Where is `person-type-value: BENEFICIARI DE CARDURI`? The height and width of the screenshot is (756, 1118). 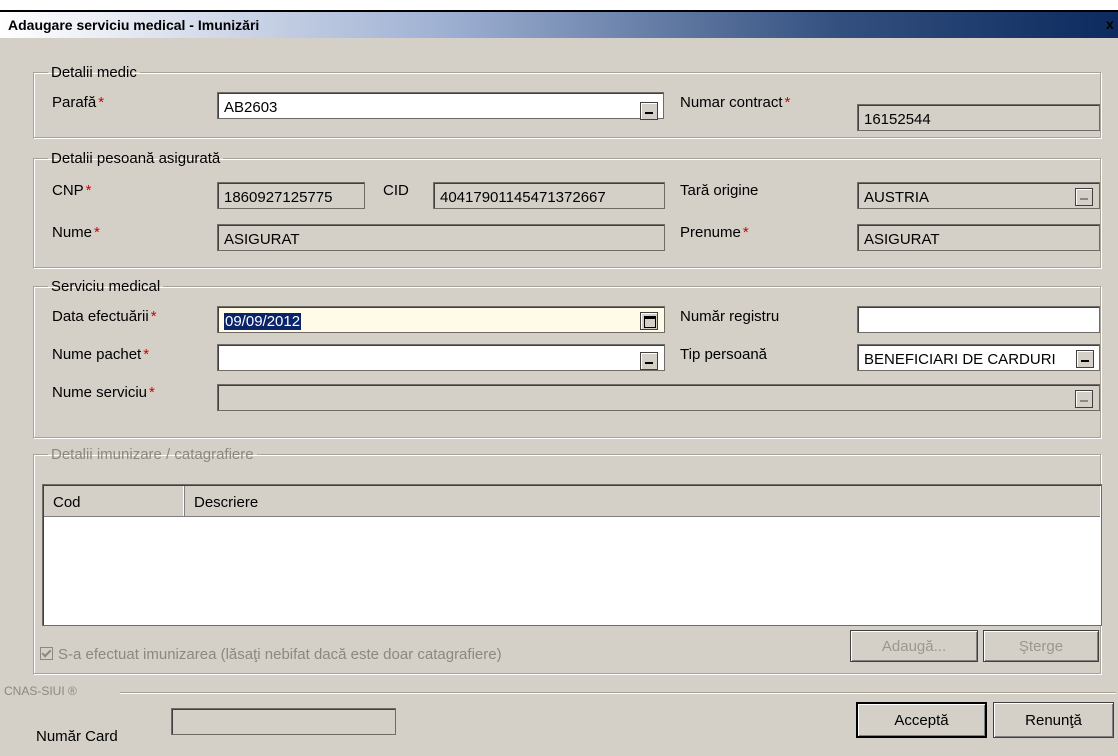
person-type-value: BENEFICIARI DE CARDURI is located at coordinates (960, 359).